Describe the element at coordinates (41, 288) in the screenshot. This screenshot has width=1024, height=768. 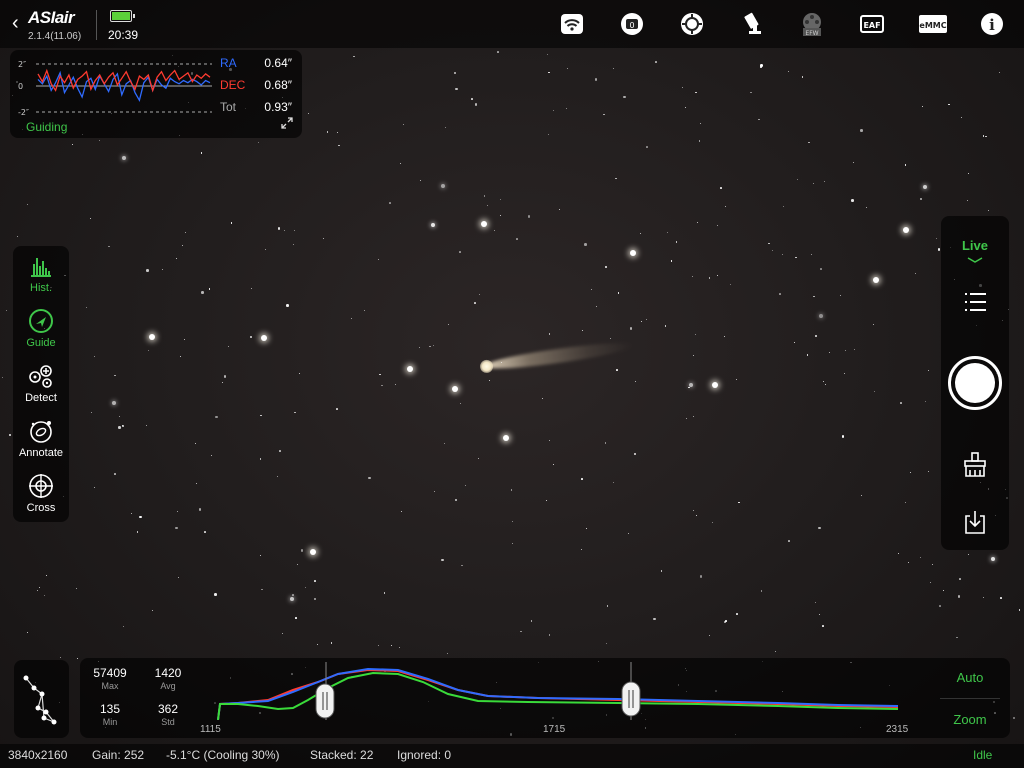
I see `tool-label: Hist.` at that location.